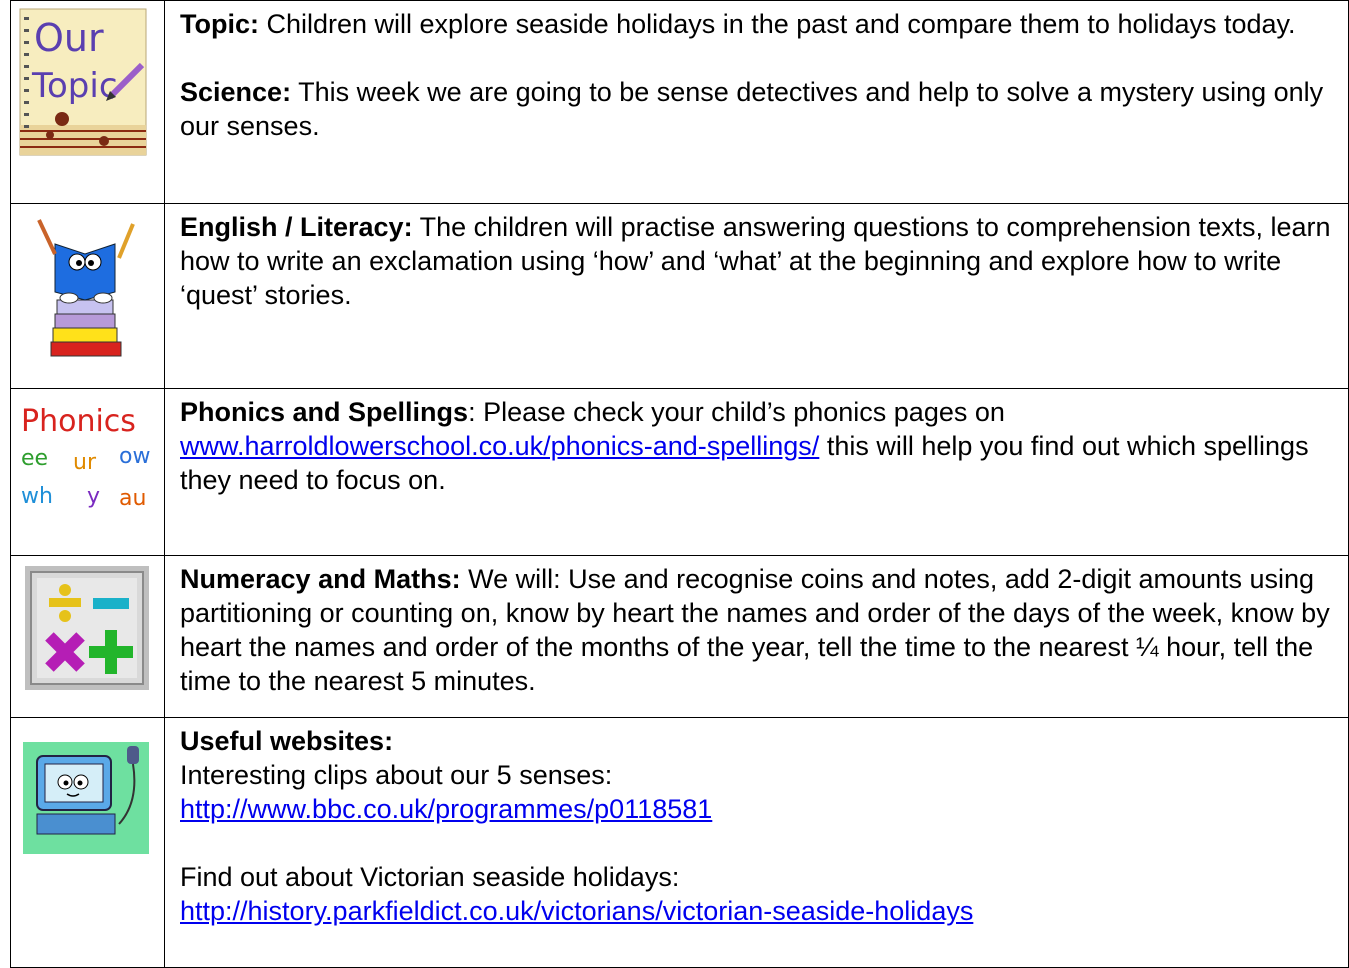 The width and height of the screenshot is (1349, 968). Describe the element at coordinates (78, 421) in the screenshot. I see `phonics-icon-title: Phonics` at that location.